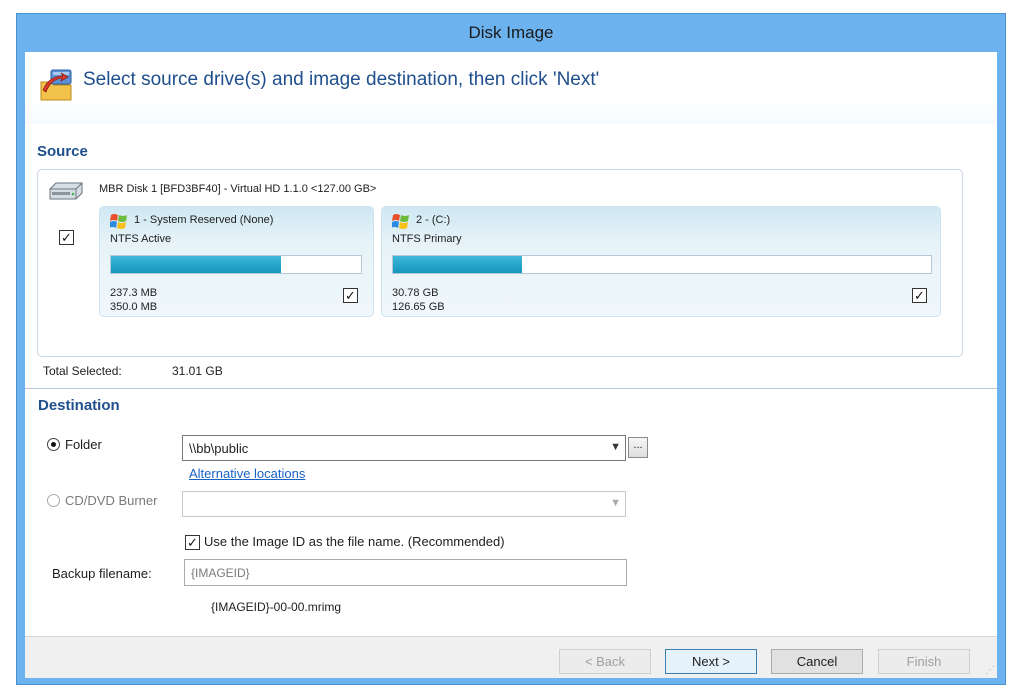  Describe the element at coordinates (66, 191) in the screenshot. I see `hard-disk-icon` at that location.